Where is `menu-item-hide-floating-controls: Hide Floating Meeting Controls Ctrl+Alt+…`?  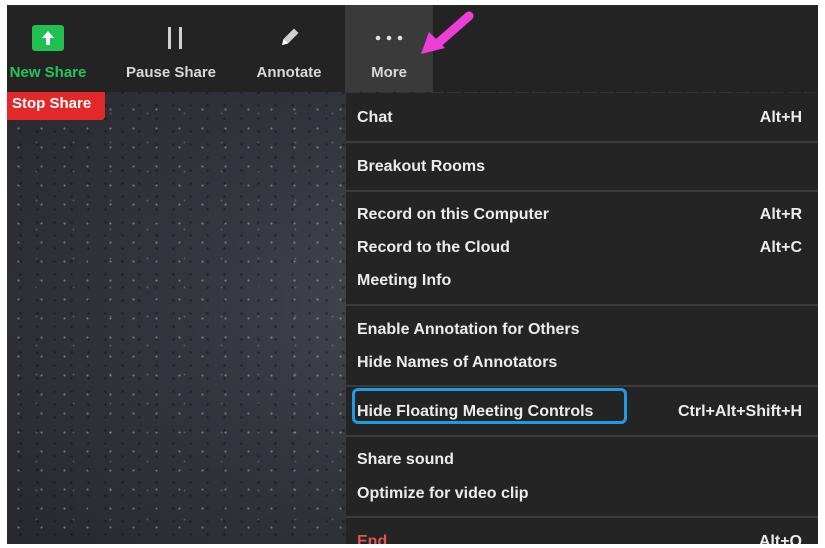
menu-item-hide-floating-controls: Hide Floating Meeting Controls Ctrl+Alt+… is located at coordinates (579, 412).